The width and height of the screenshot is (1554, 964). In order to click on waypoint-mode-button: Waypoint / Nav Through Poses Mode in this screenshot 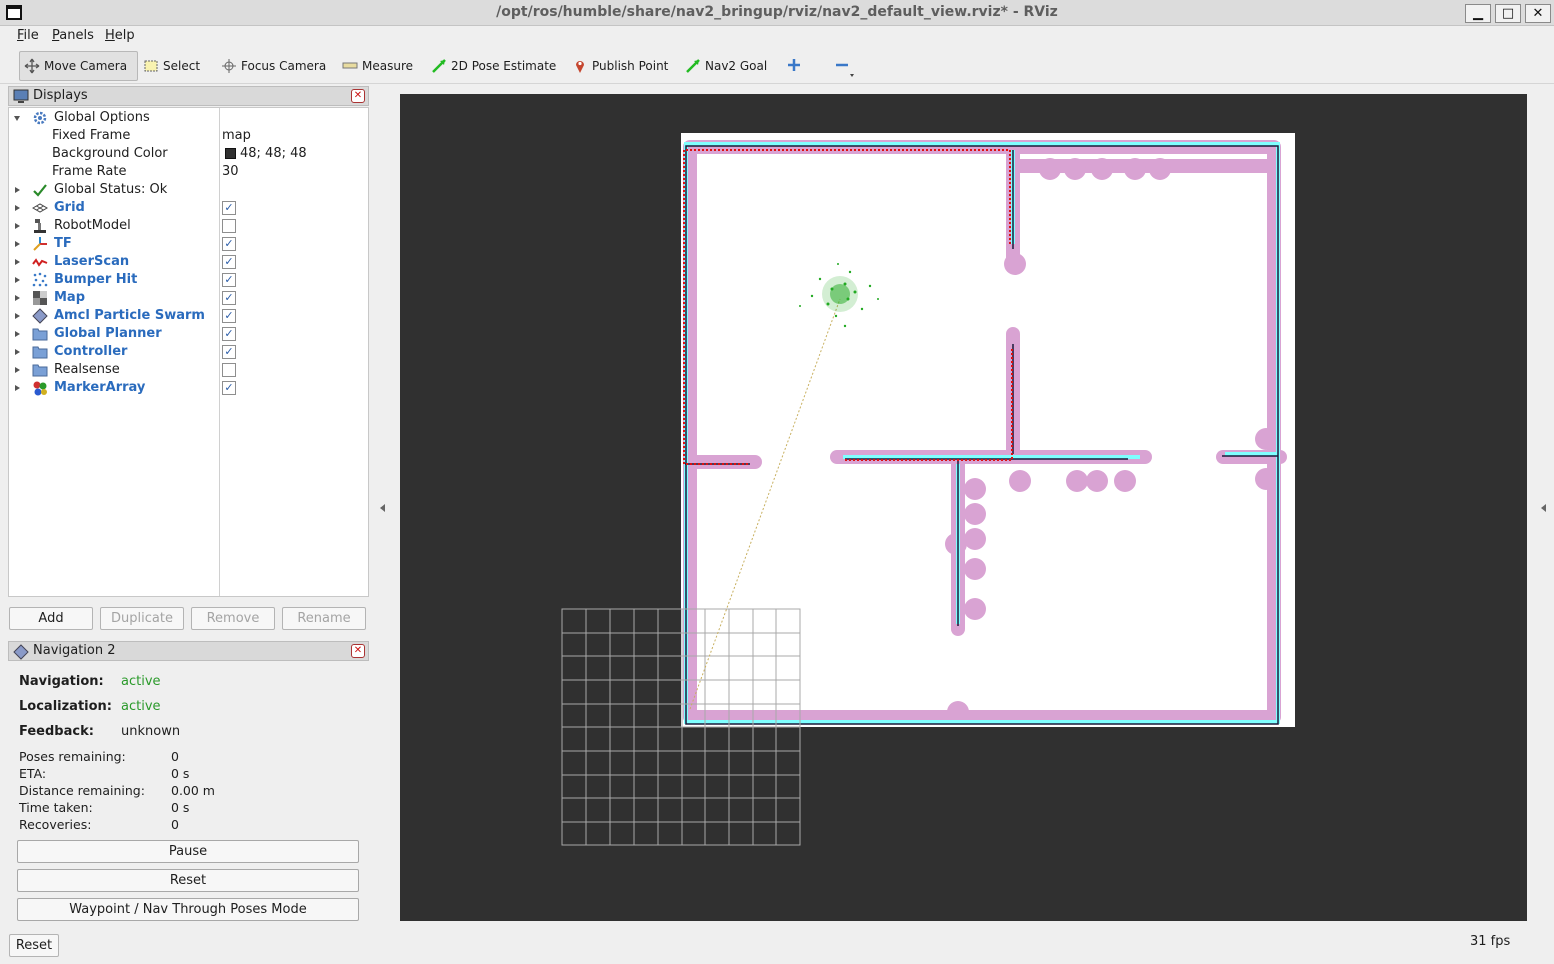, I will do `click(188, 909)`.